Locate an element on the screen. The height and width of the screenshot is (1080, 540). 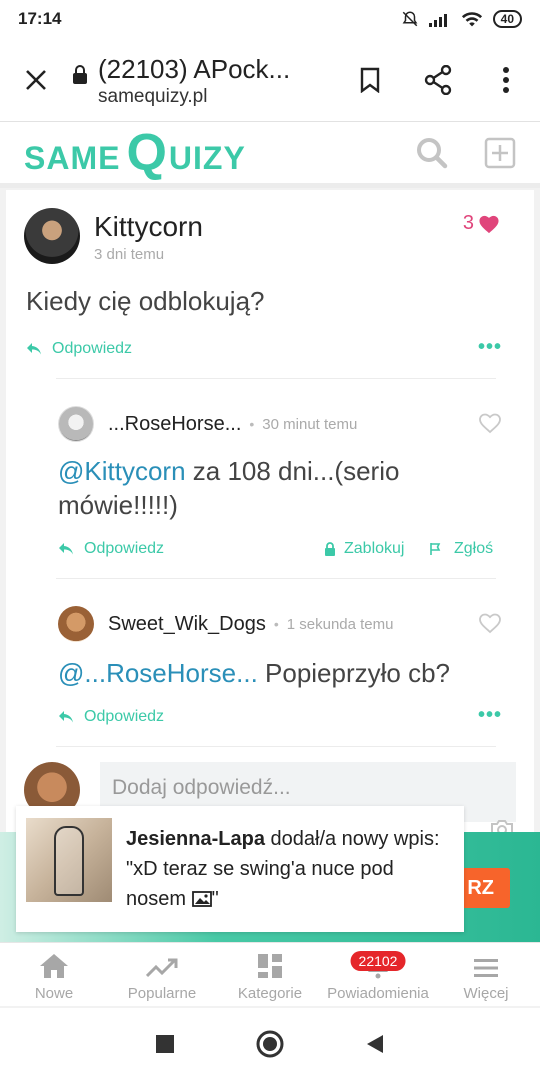
bookmark-button is located at coordinates (370, 80).